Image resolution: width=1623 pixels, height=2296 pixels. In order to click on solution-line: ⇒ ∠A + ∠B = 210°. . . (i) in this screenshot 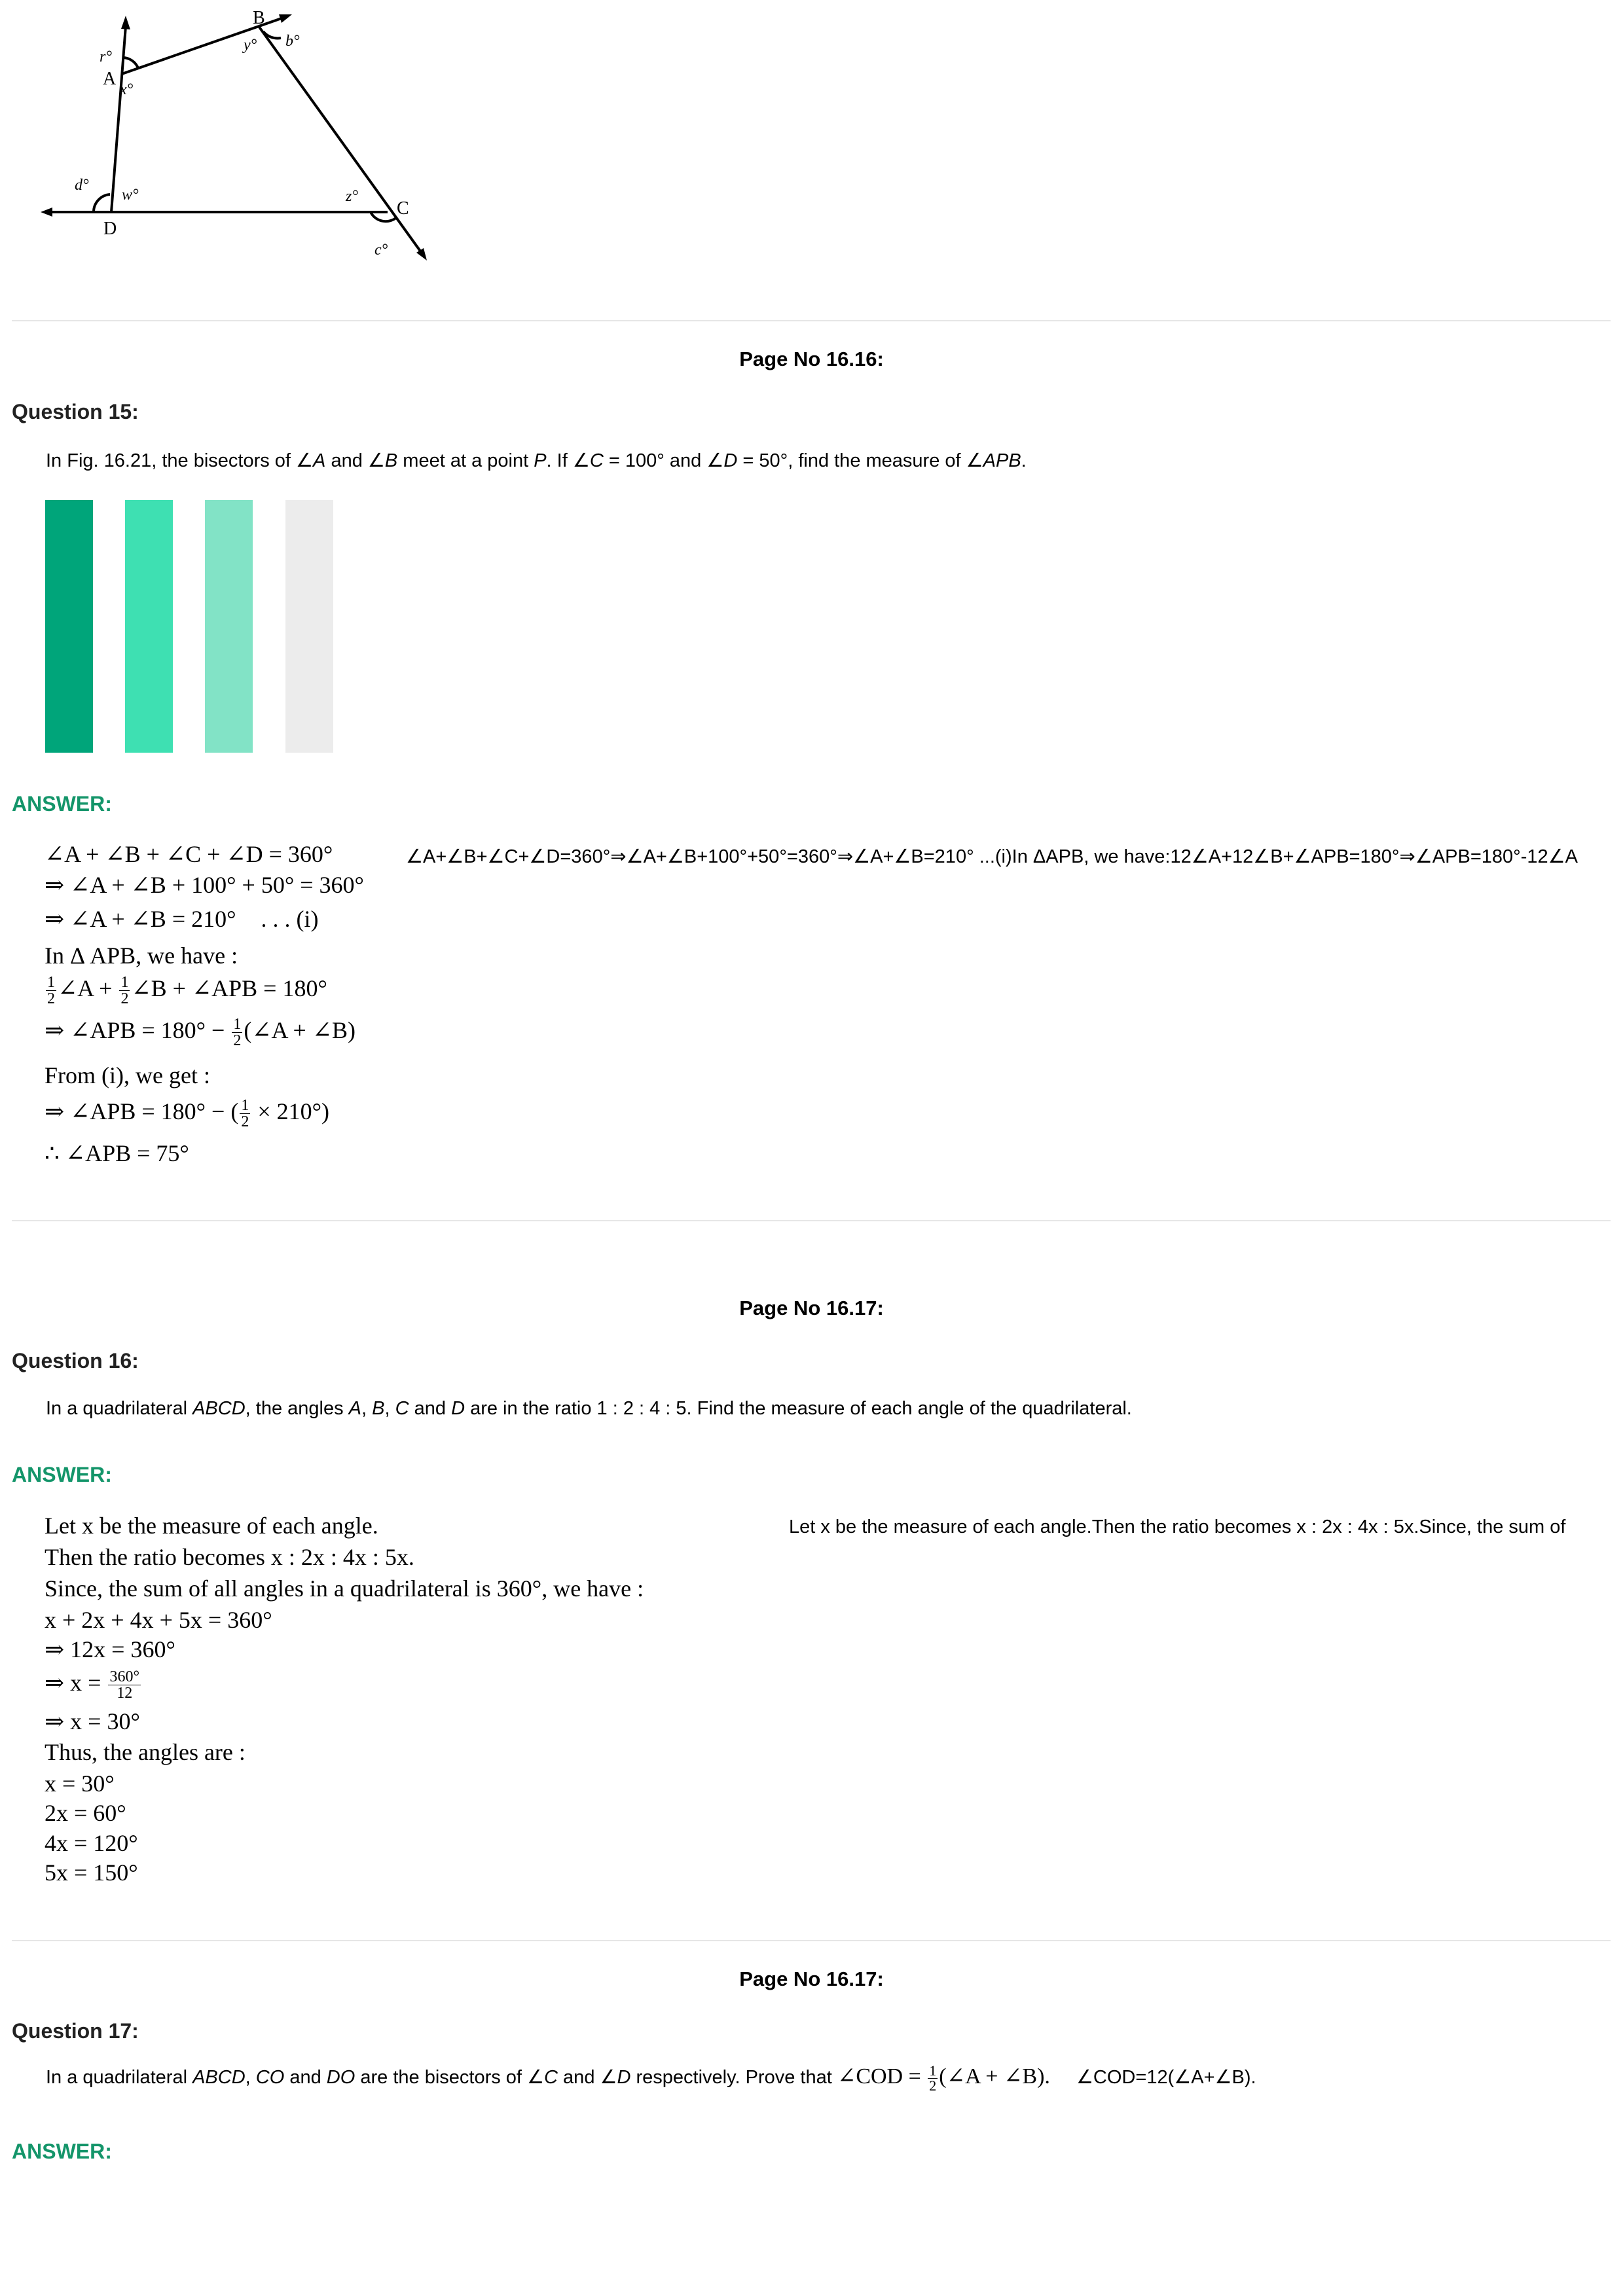, I will do `click(182, 919)`.